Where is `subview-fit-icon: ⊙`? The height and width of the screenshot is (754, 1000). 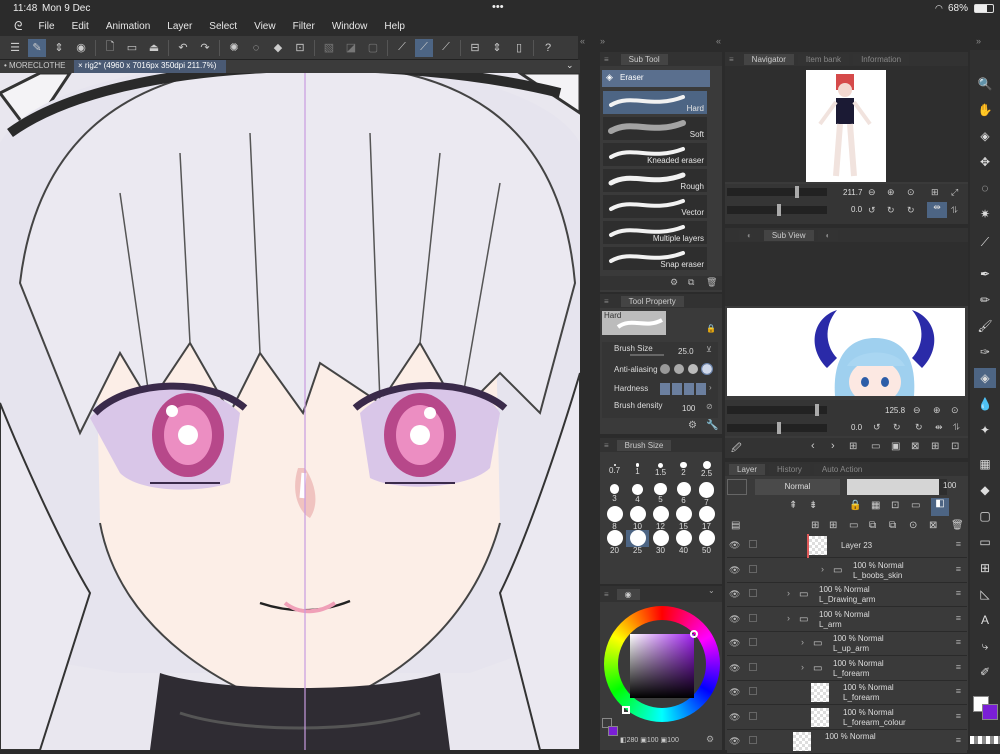 subview-fit-icon: ⊙ is located at coordinates (955, 410).